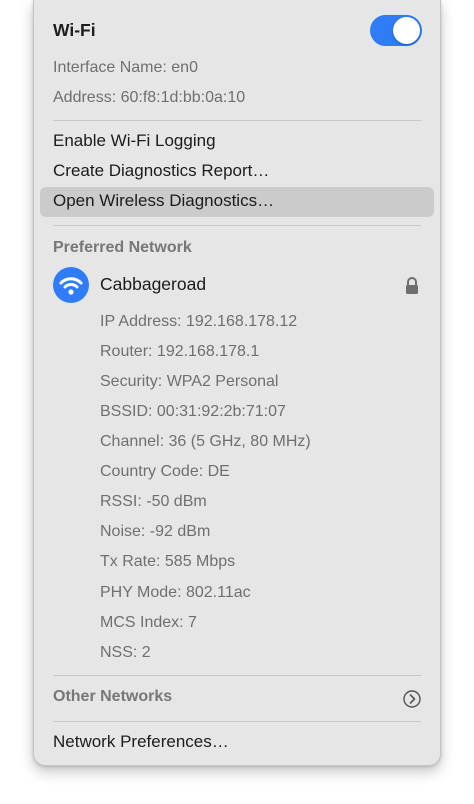  What do you see at coordinates (122, 247) in the screenshot?
I see `preferred-network-heading: Preferred Network` at bounding box center [122, 247].